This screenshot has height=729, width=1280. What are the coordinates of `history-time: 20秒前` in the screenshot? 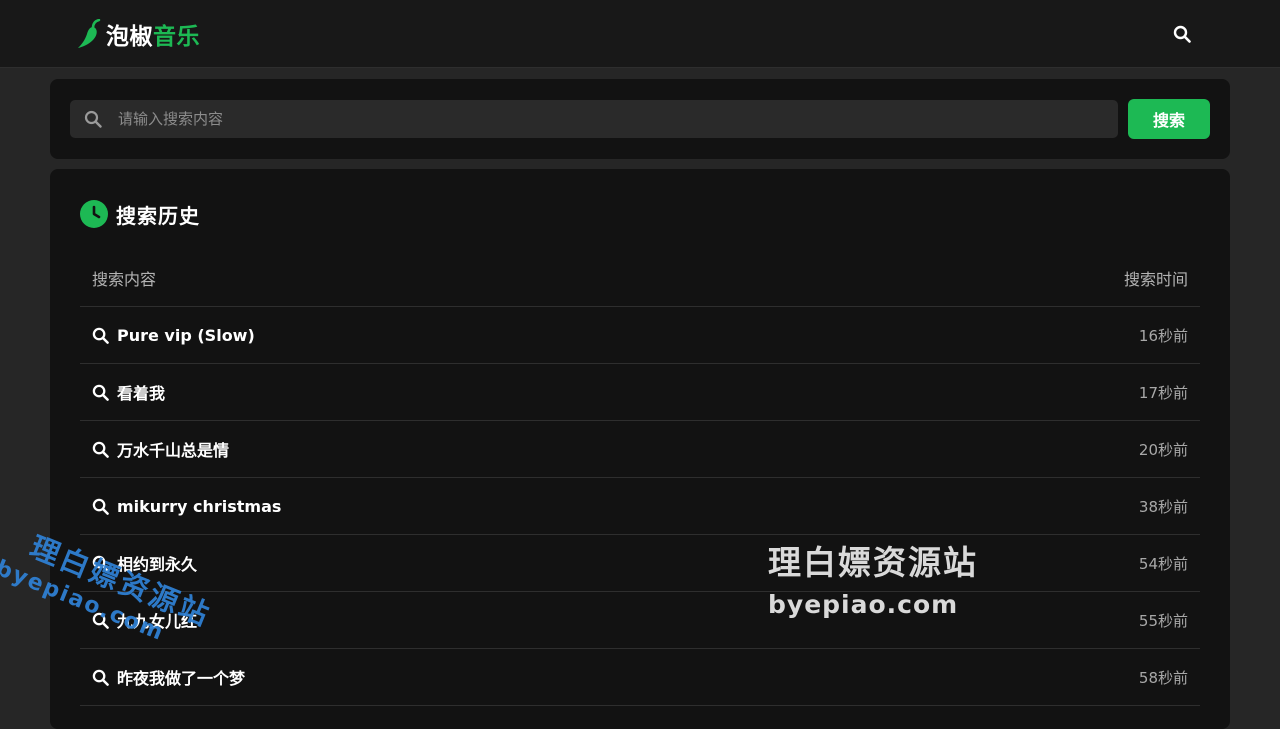 It's located at (1163, 449).